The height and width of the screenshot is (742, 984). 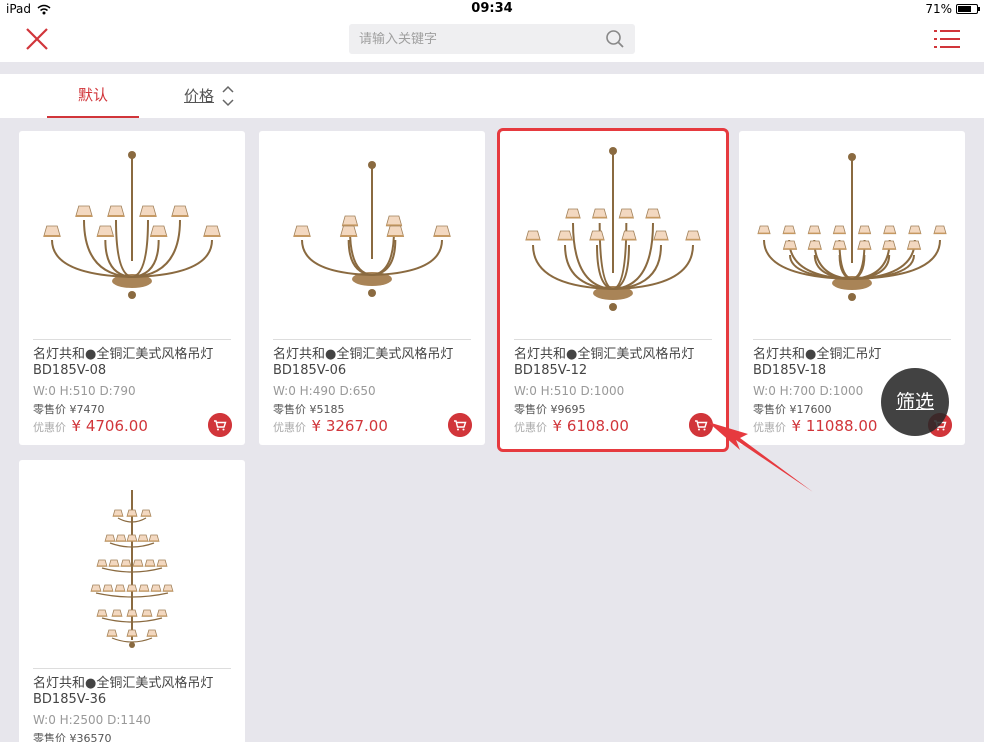 What do you see at coordinates (938, 9) in the screenshot?
I see `battery-percent: 71%` at bounding box center [938, 9].